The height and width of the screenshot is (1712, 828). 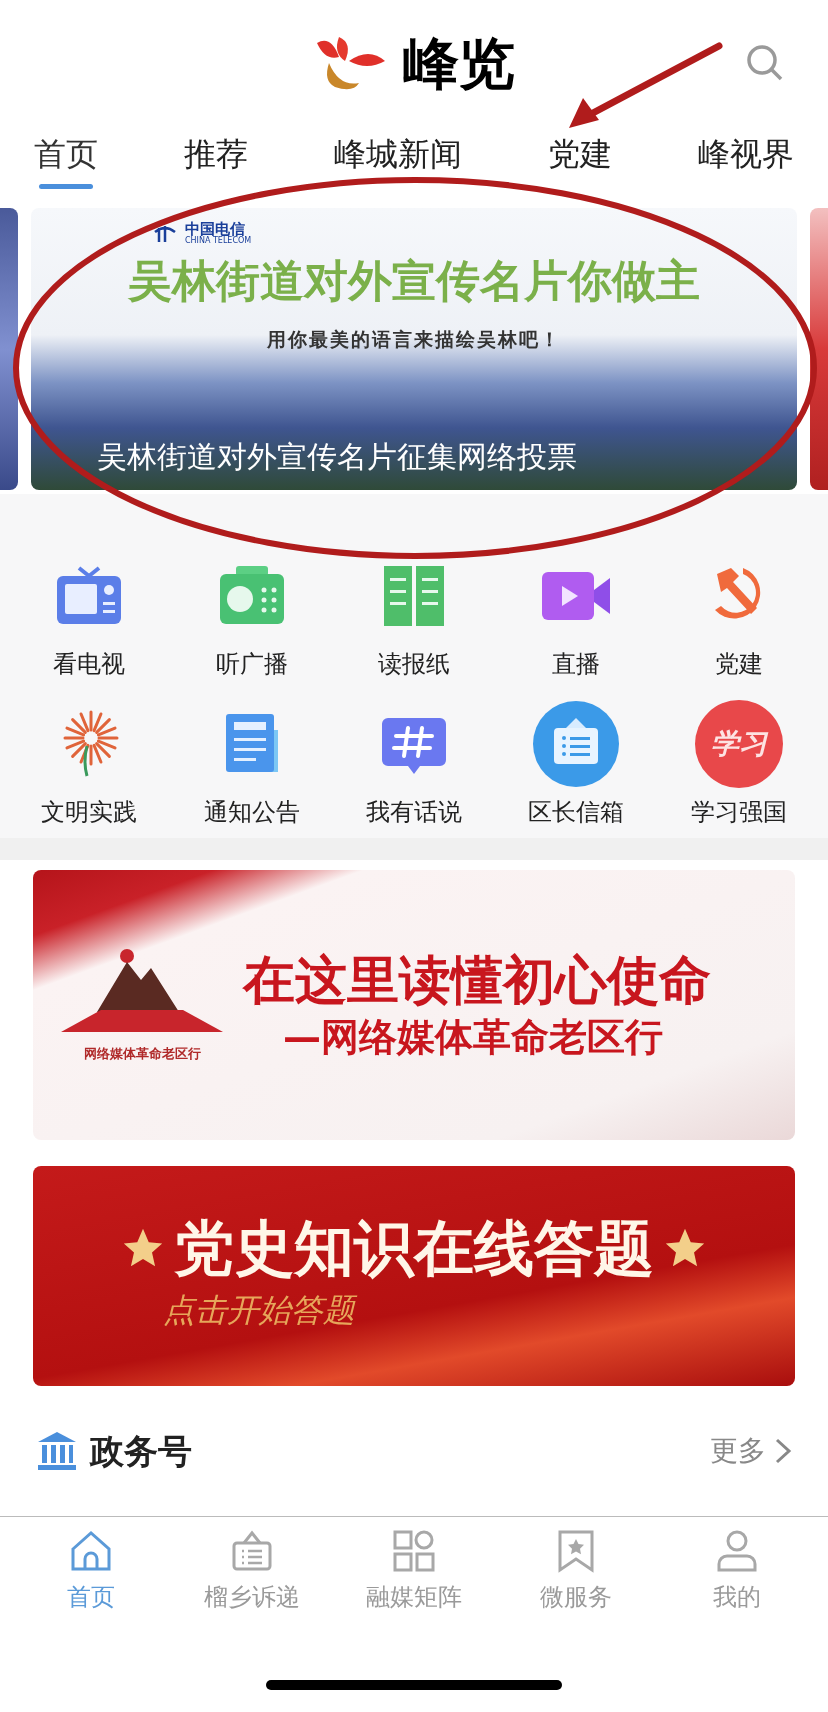 What do you see at coordinates (251, 664) in the screenshot?
I see `shortcut-label: 听广播` at bounding box center [251, 664].